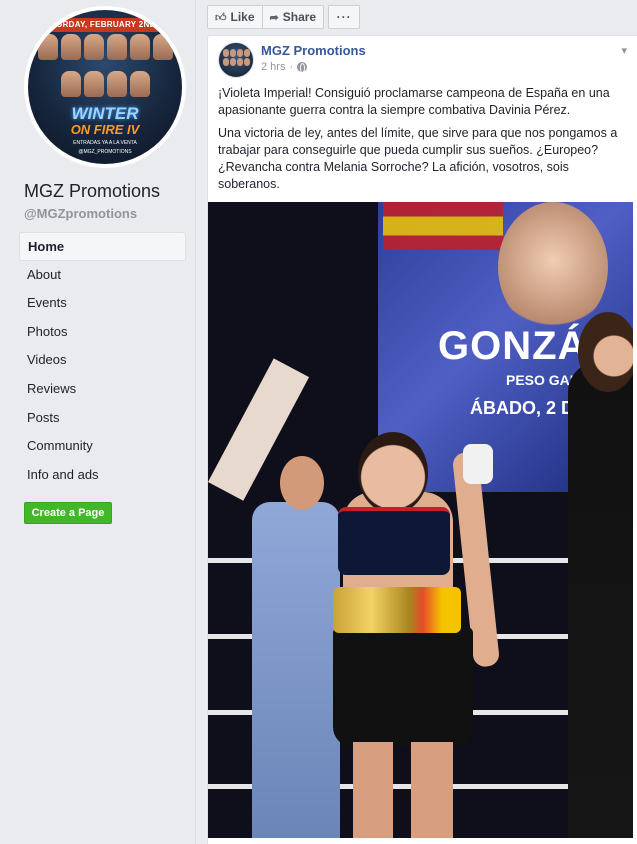 Image resolution: width=637 pixels, height=844 pixels. What do you see at coordinates (274, 17) in the screenshot?
I see `share-arrow-icon: ➦` at bounding box center [274, 17].